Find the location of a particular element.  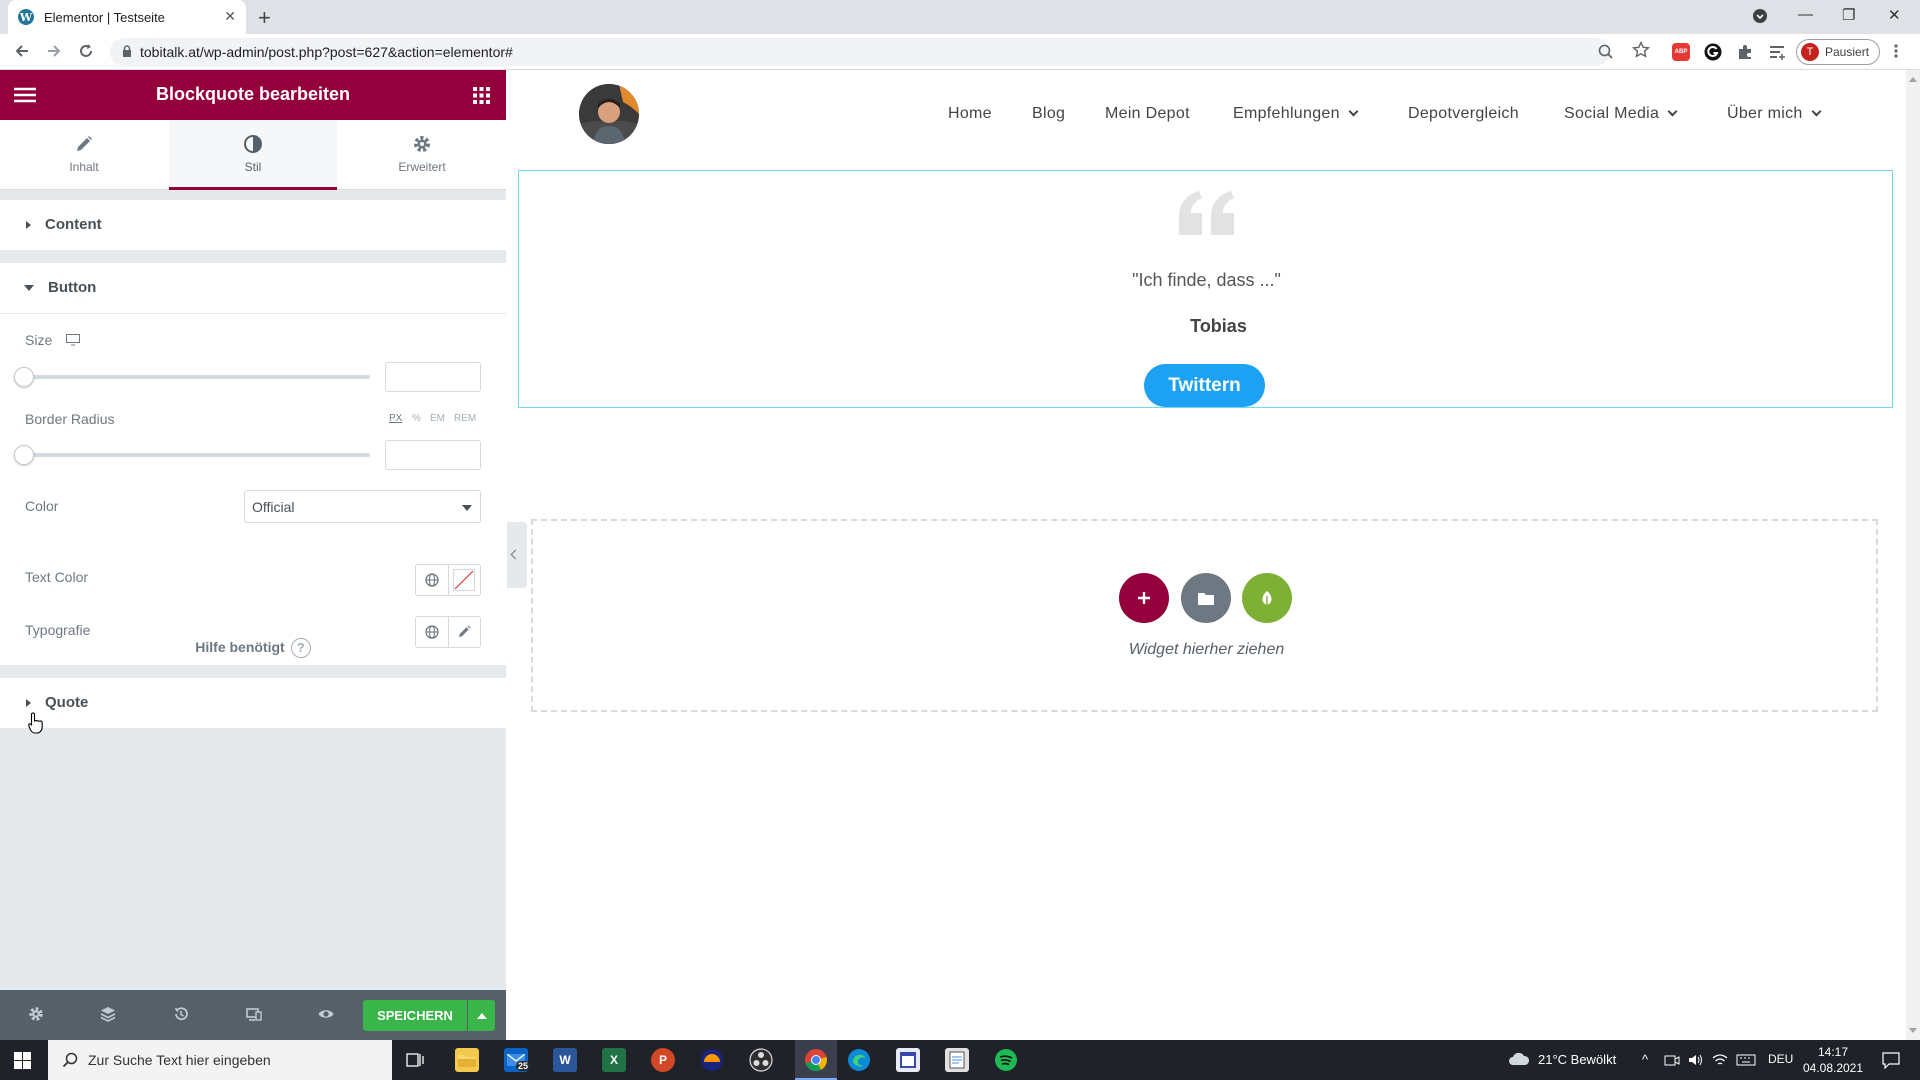

widgets-grid-icon is located at coordinates (481, 95).